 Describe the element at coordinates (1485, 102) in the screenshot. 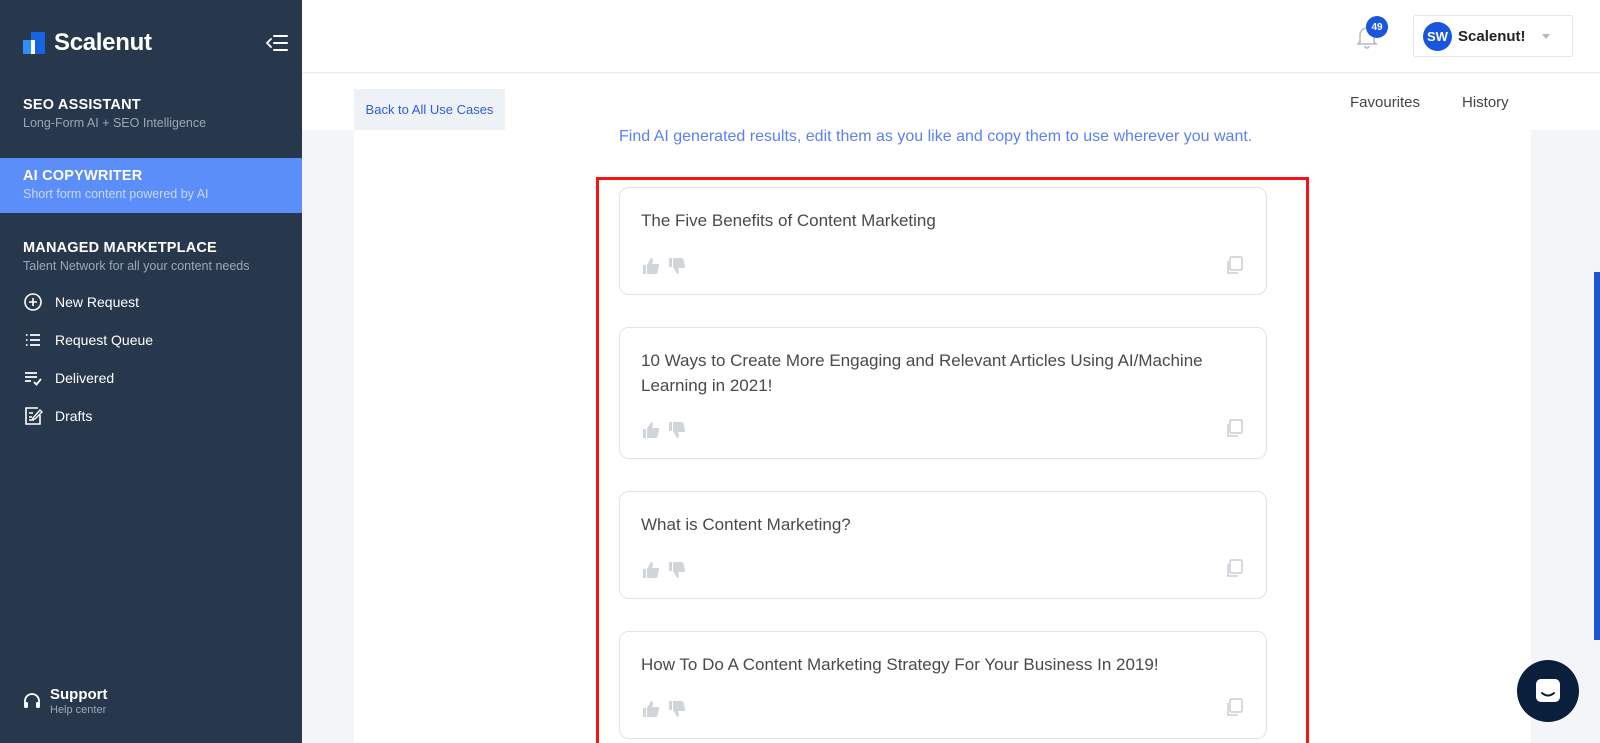

I see `tab-history: History` at that location.